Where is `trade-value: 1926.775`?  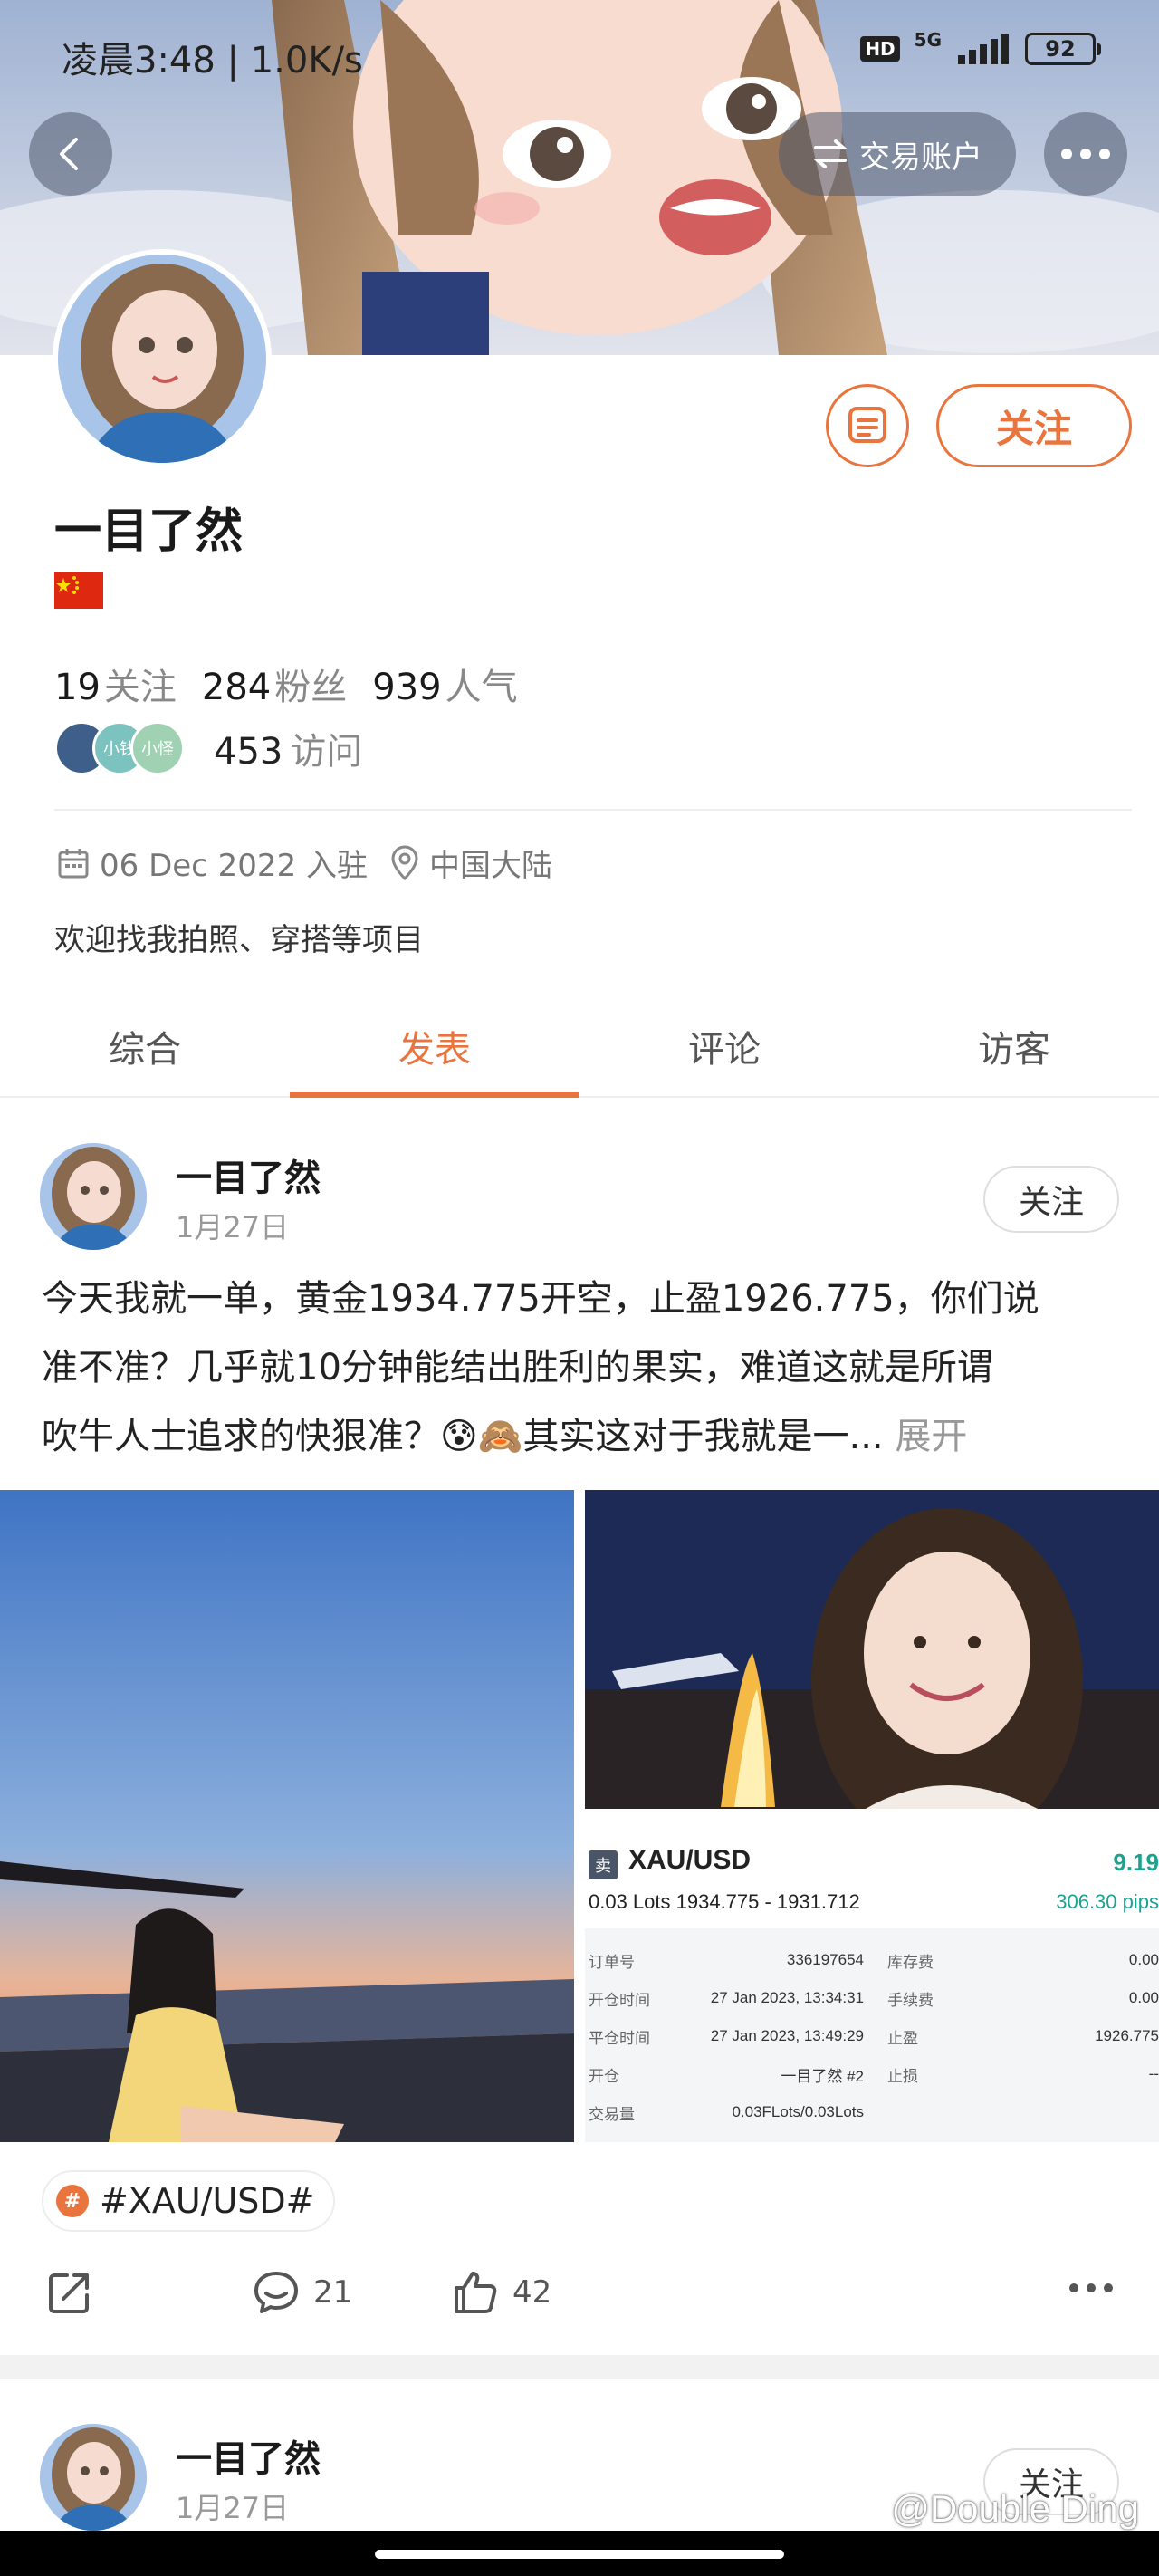
trade-value: 1926.775 is located at coordinates (1127, 2035).